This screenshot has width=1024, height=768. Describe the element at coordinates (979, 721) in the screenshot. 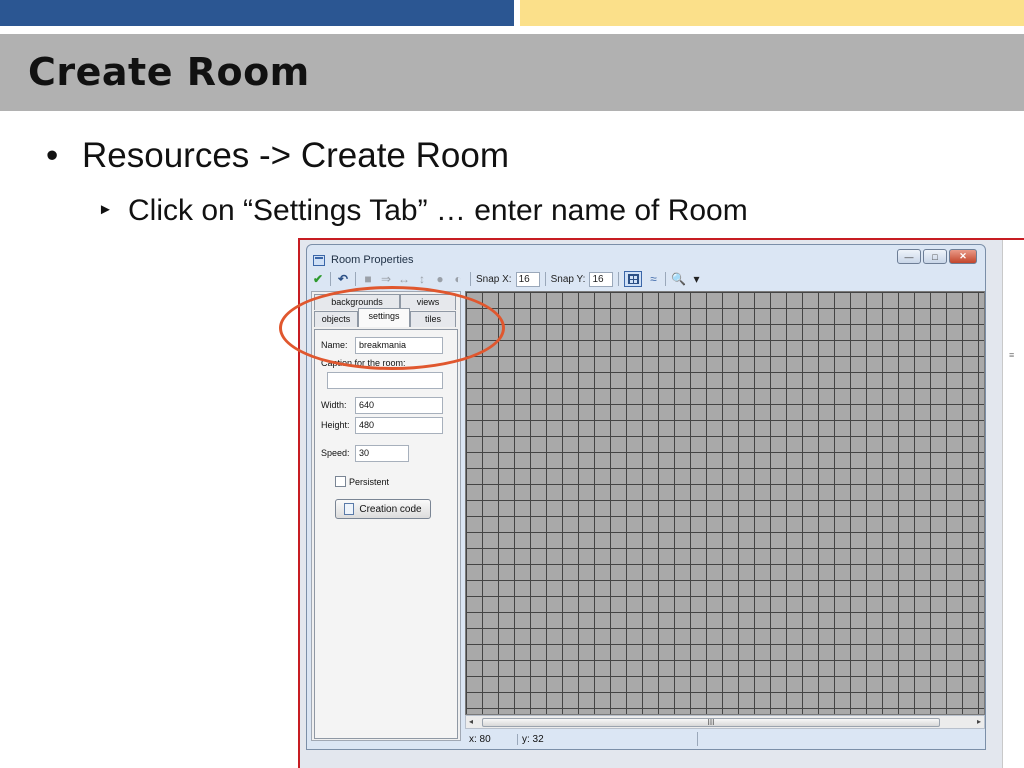

I see `scroll-right-arrow-icon: ▸` at that location.